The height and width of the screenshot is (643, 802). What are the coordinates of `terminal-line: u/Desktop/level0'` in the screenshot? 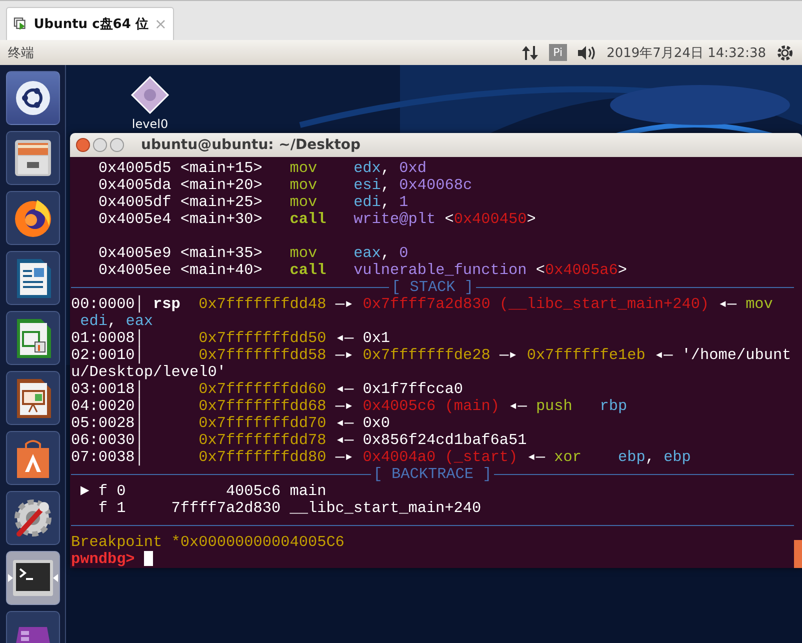 It's located at (149, 372).